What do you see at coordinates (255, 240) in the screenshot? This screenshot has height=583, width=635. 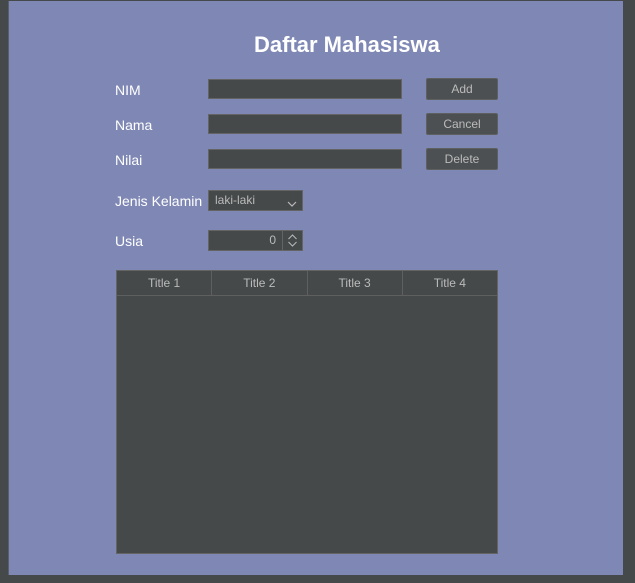 I see `usia-spinner: 0` at bounding box center [255, 240].